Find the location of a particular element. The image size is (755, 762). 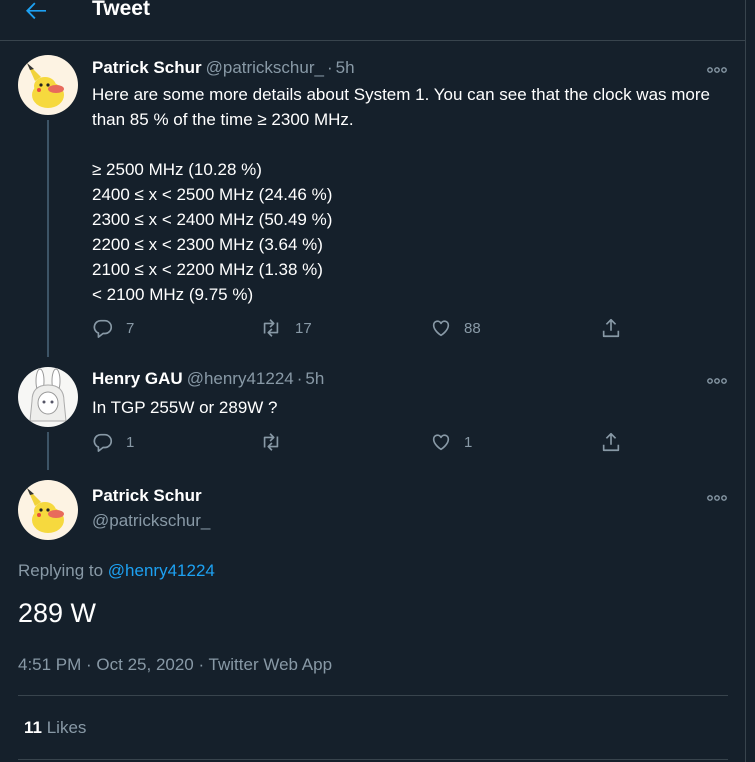

reply-count: 1 is located at coordinates (130, 442).